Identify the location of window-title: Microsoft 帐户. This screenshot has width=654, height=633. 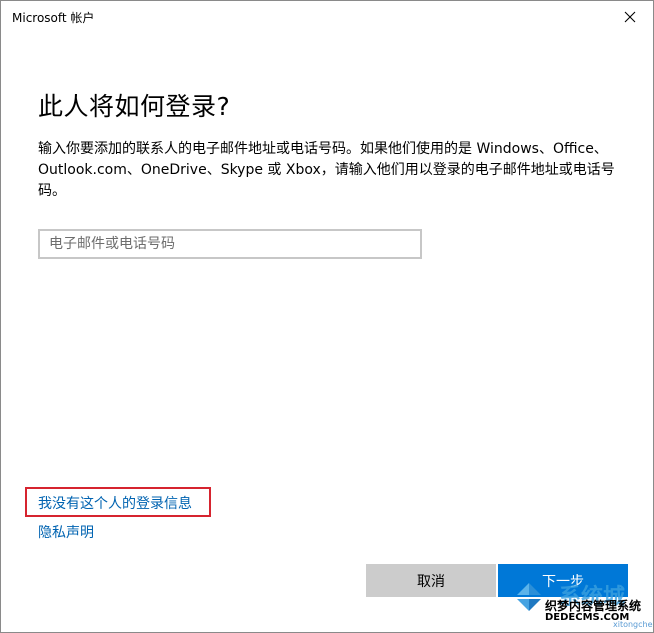
(53, 18).